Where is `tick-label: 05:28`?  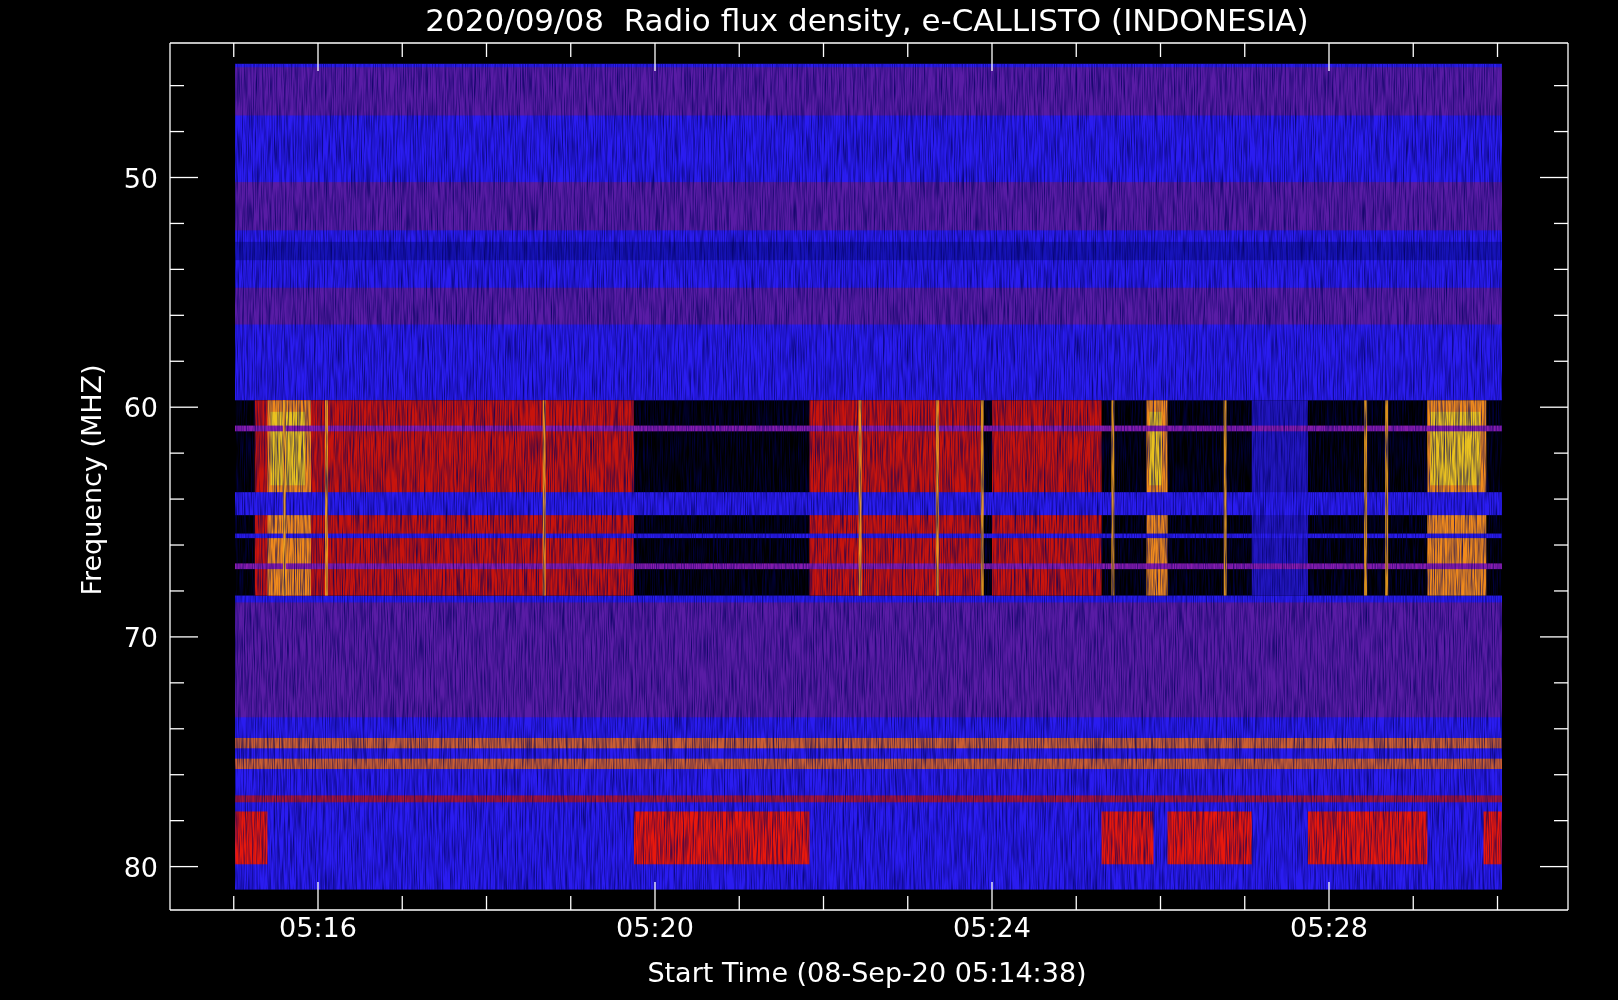 tick-label: 05:28 is located at coordinates (1329, 927).